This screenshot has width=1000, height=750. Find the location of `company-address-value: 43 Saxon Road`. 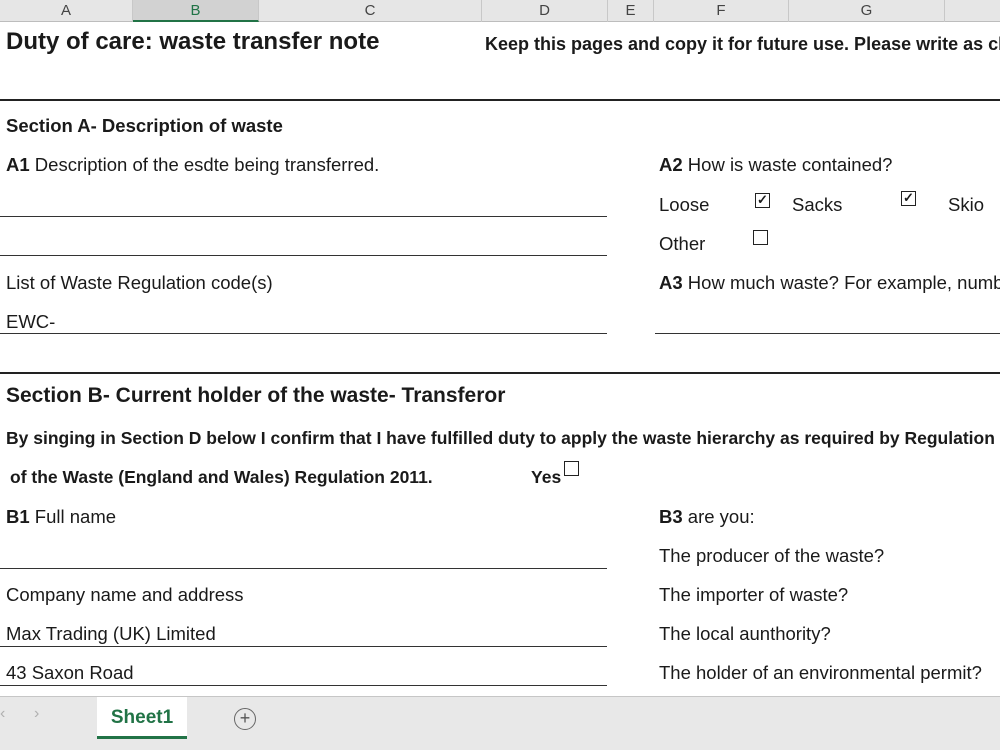

company-address-value: 43 Saxon Road is located at coordinates (70, 673).